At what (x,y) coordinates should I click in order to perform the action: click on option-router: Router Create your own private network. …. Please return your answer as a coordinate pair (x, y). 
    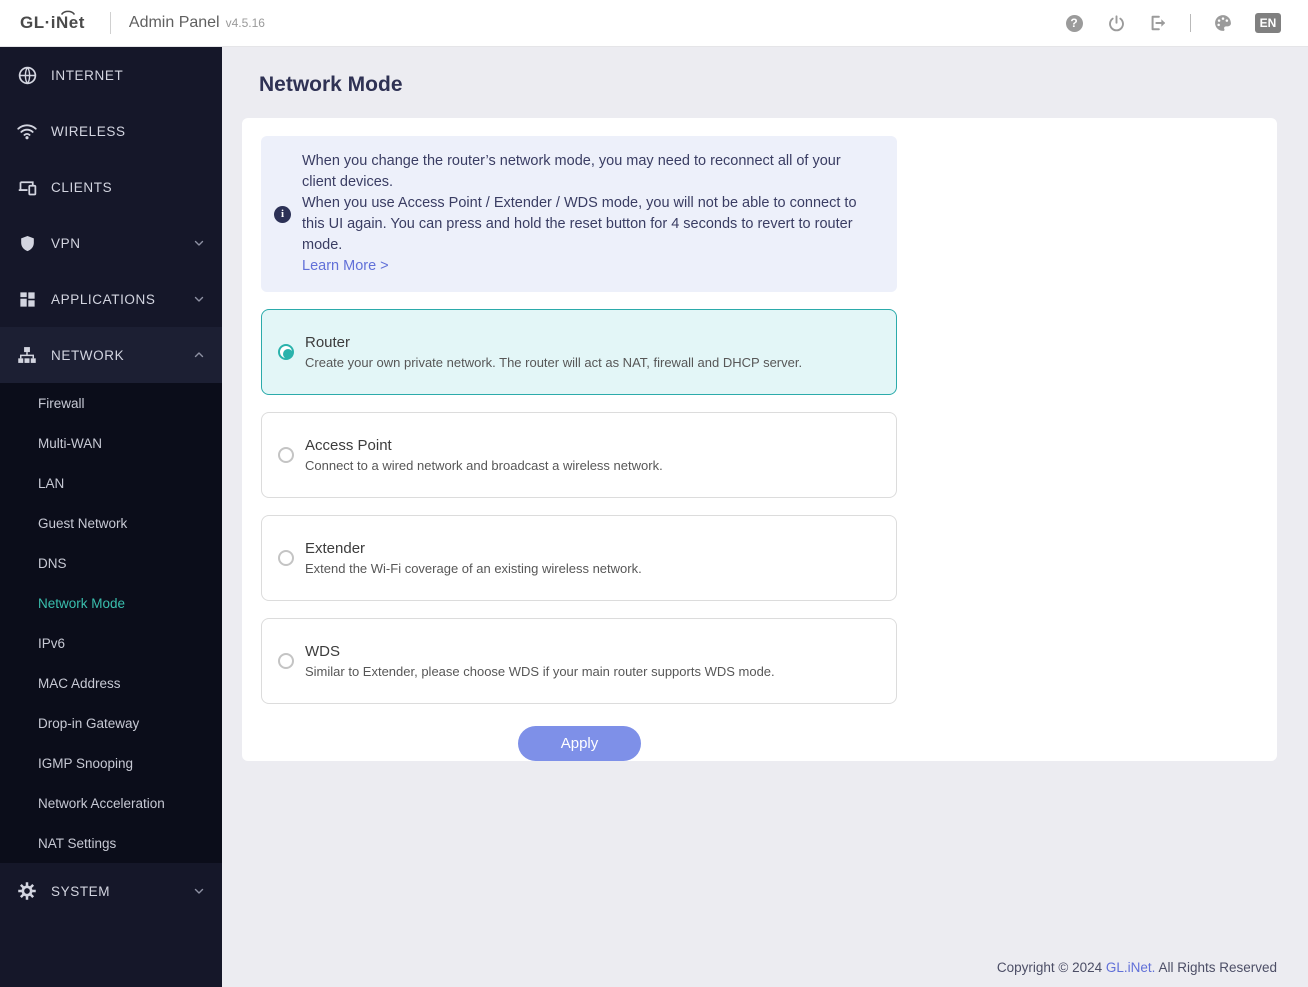
    Looking at the image, I should click on (579, 352).